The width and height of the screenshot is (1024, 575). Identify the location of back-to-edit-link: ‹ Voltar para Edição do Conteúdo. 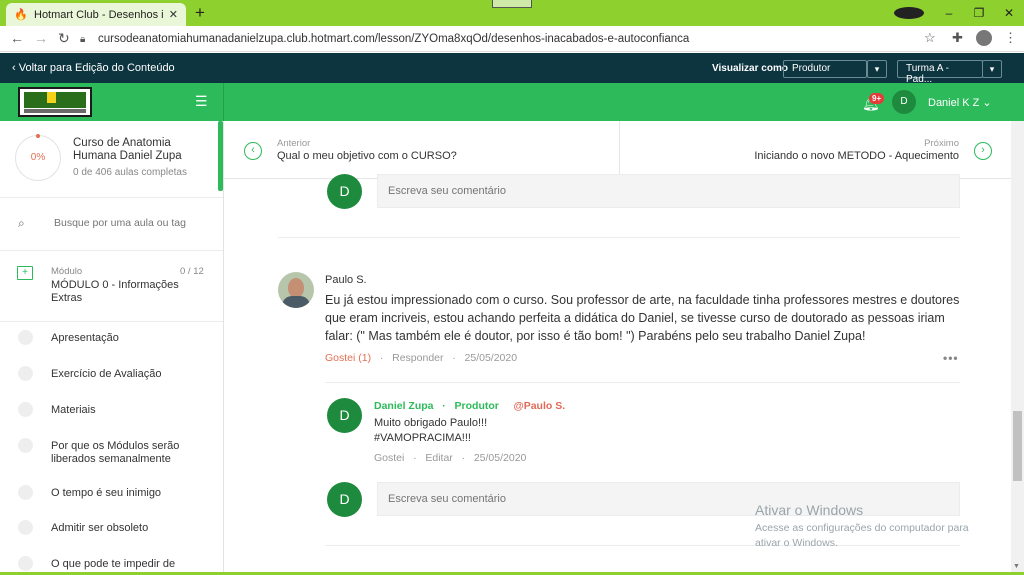
(93, 68).